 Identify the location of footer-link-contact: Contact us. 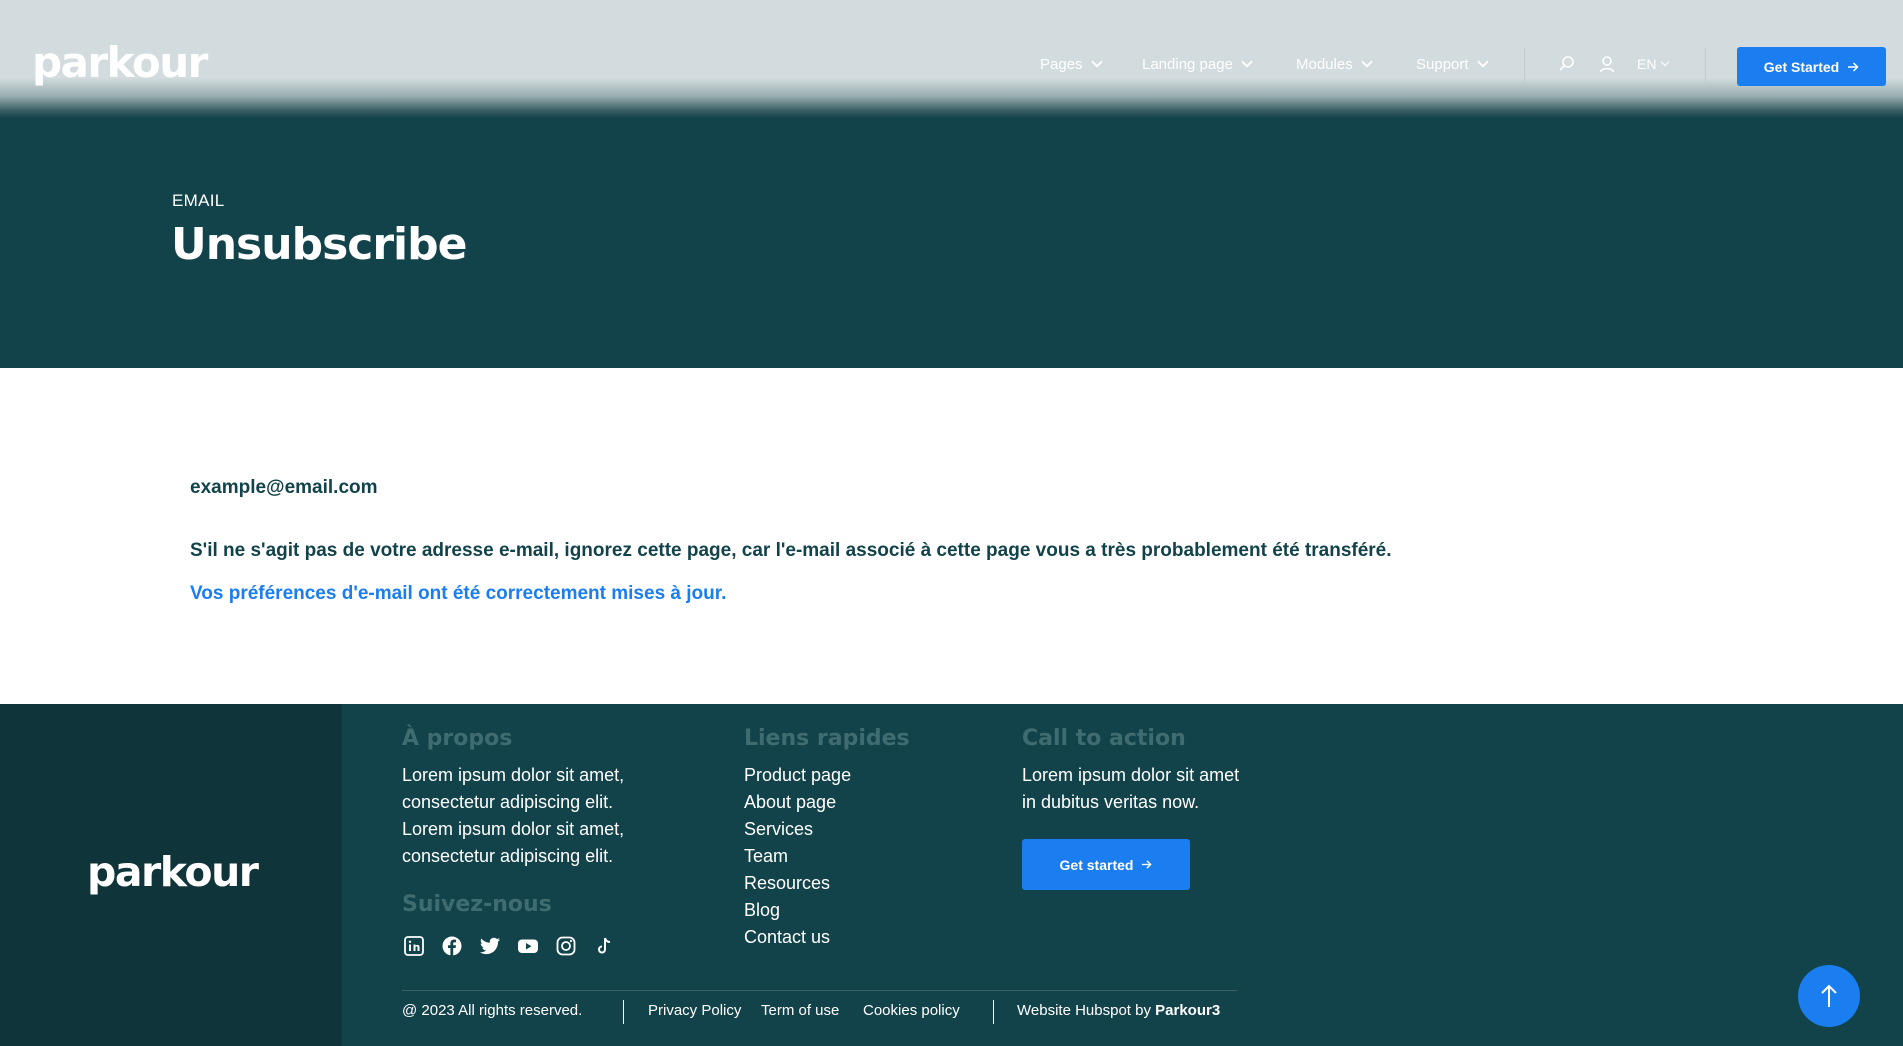
(787, 937).